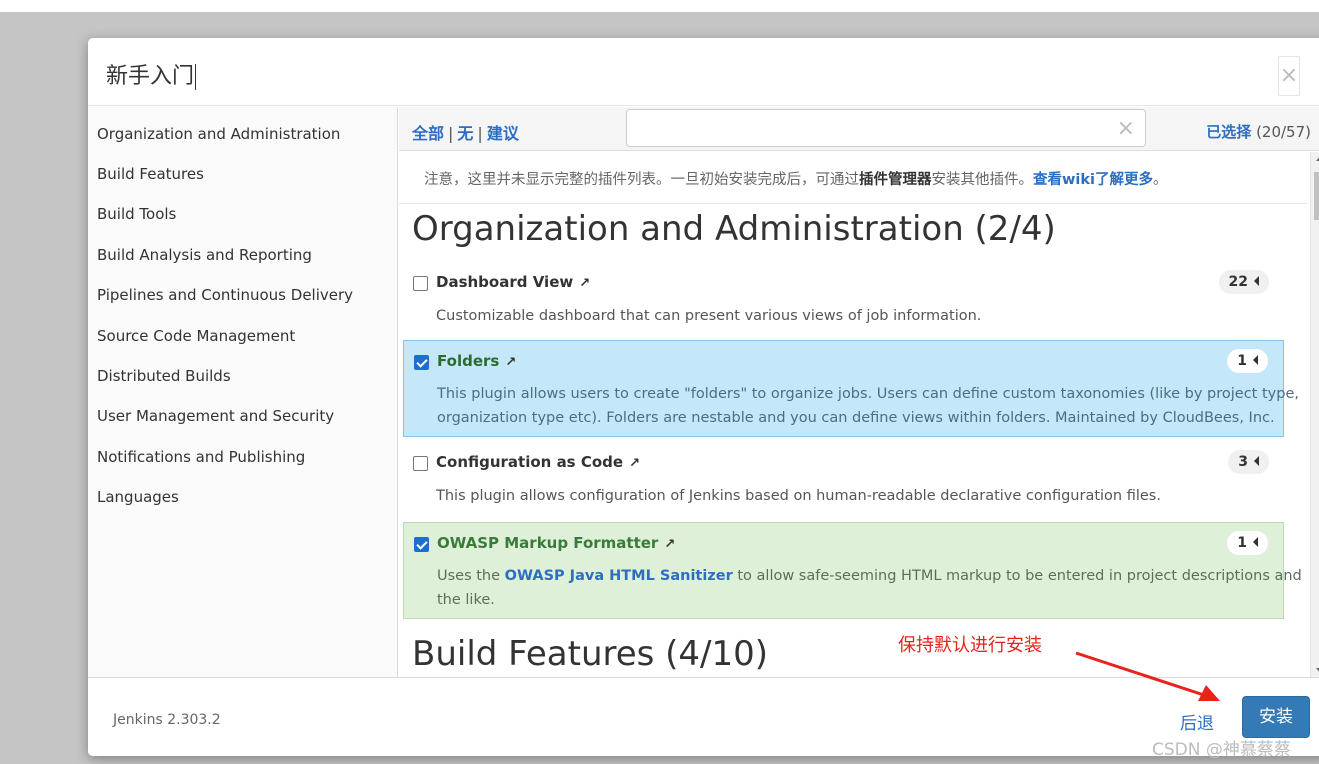 Image resolution: width=1319 pixels, height=764 pixels. Describe the element at coordinates (242, 338) in the screenshot. I see `sidebar-item-source-code-management: Source Code Management` at that location.